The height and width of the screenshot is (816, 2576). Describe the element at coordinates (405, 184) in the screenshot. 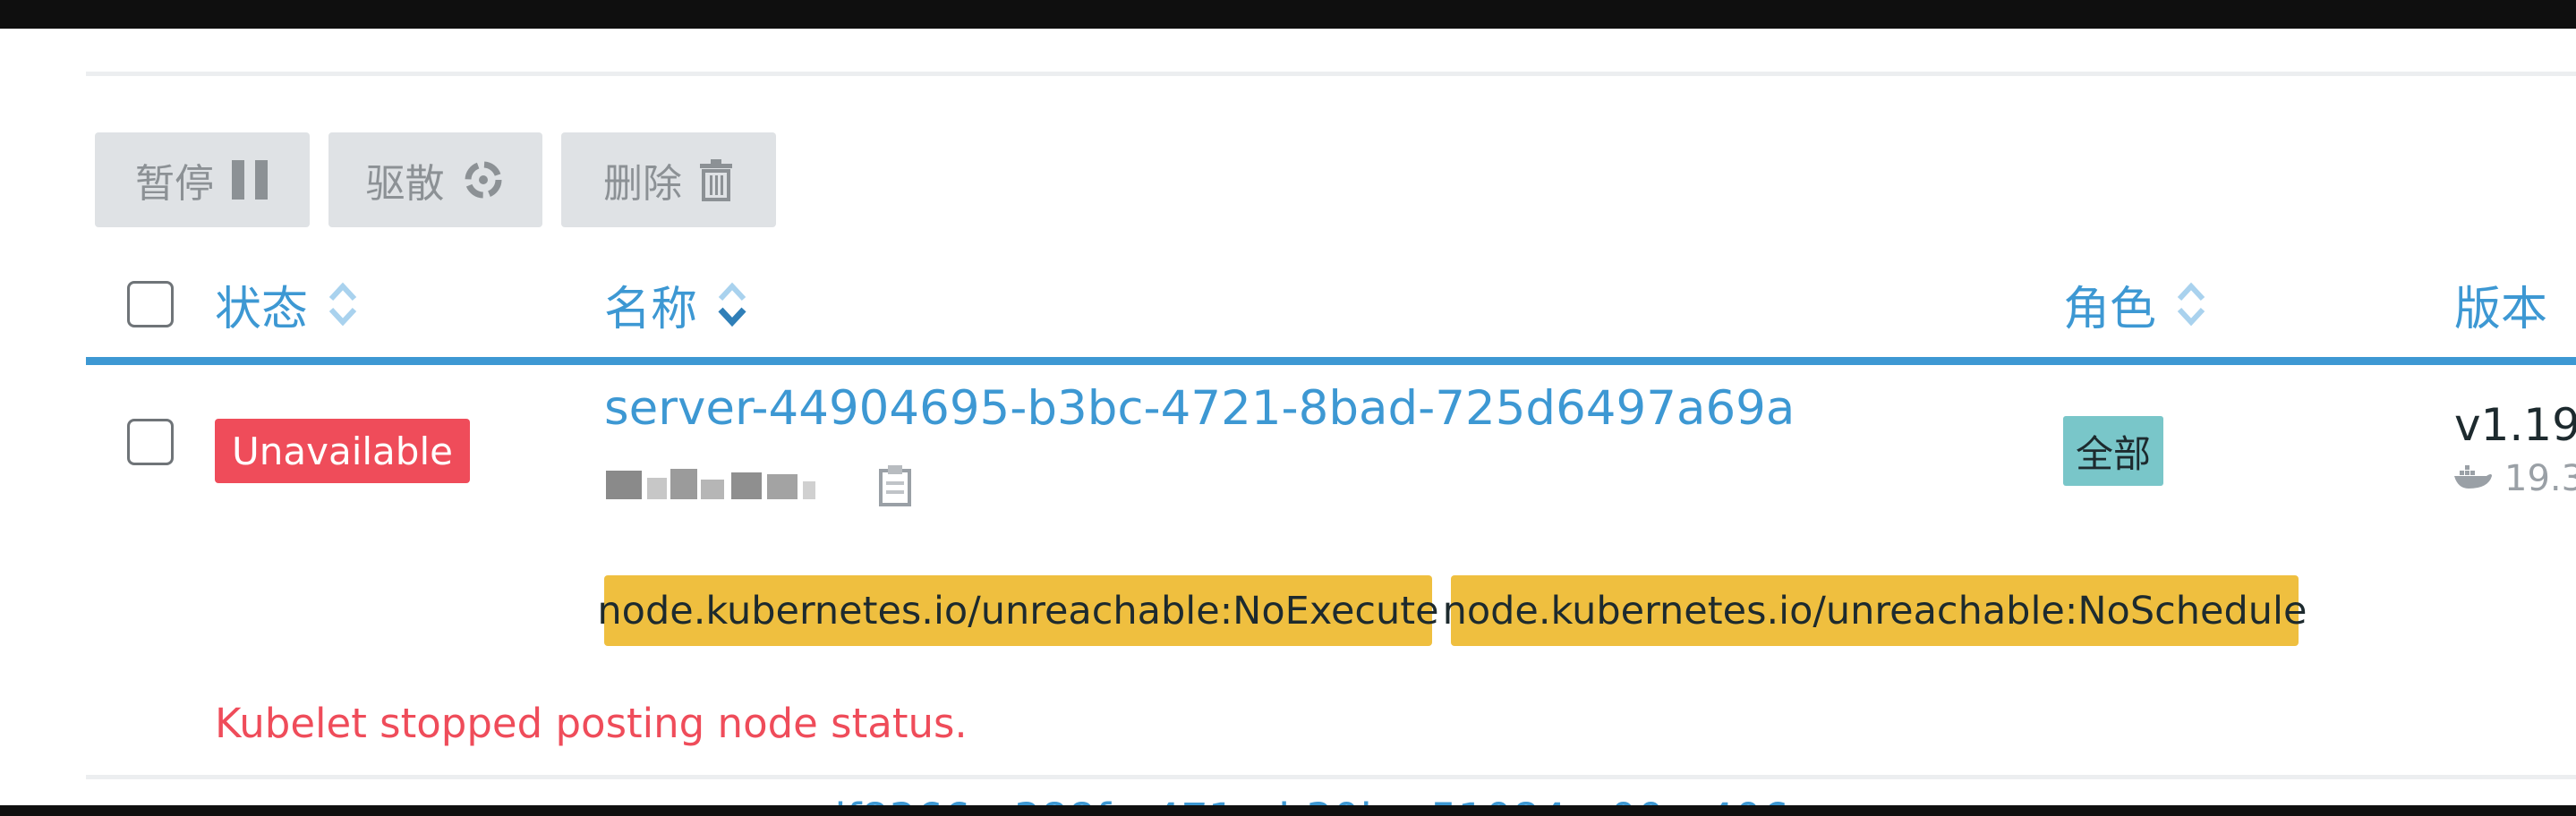

I see `drain-button-label: 驱散` at that location.